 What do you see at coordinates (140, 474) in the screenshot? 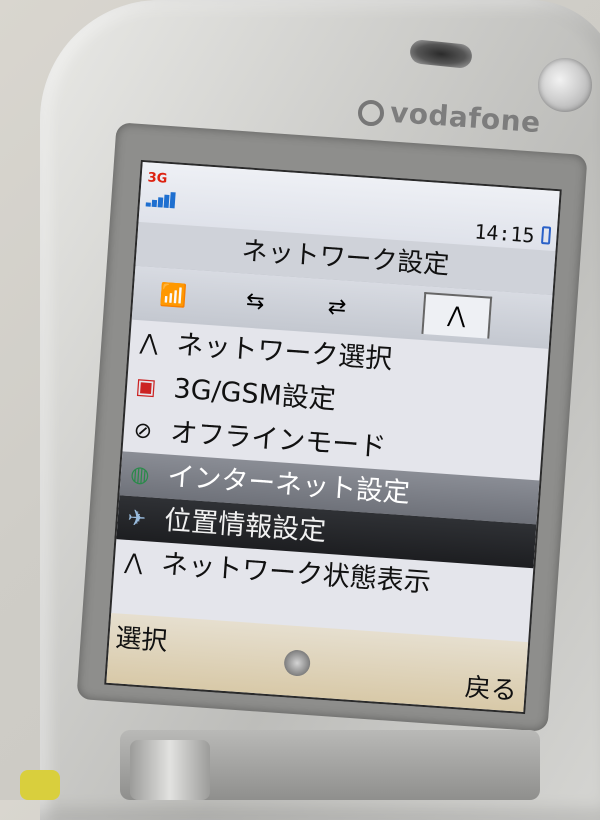
I see `globe-icon: ◍` at bounding box center [140, 474].